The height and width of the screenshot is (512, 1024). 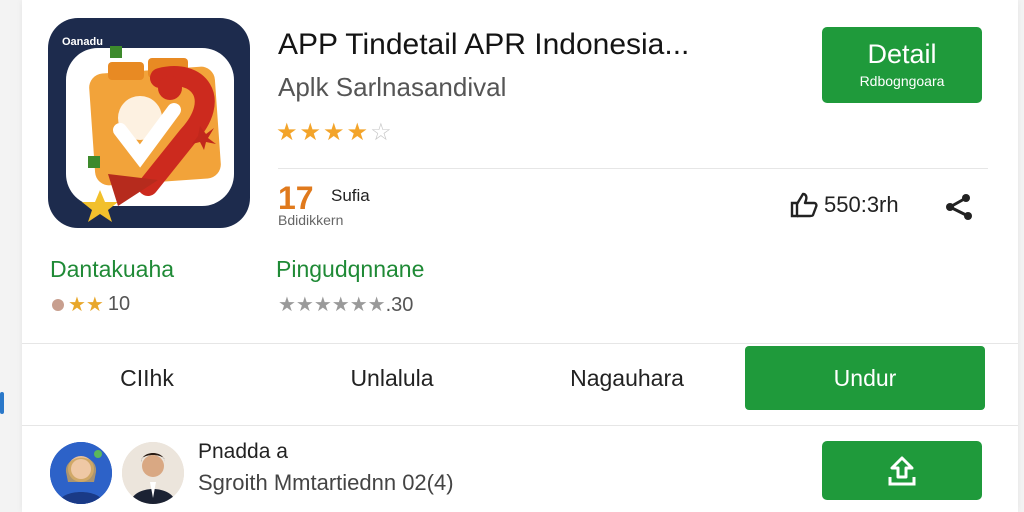 I want to click on likes-count: 550:3rh, so click(x=861, y=204).